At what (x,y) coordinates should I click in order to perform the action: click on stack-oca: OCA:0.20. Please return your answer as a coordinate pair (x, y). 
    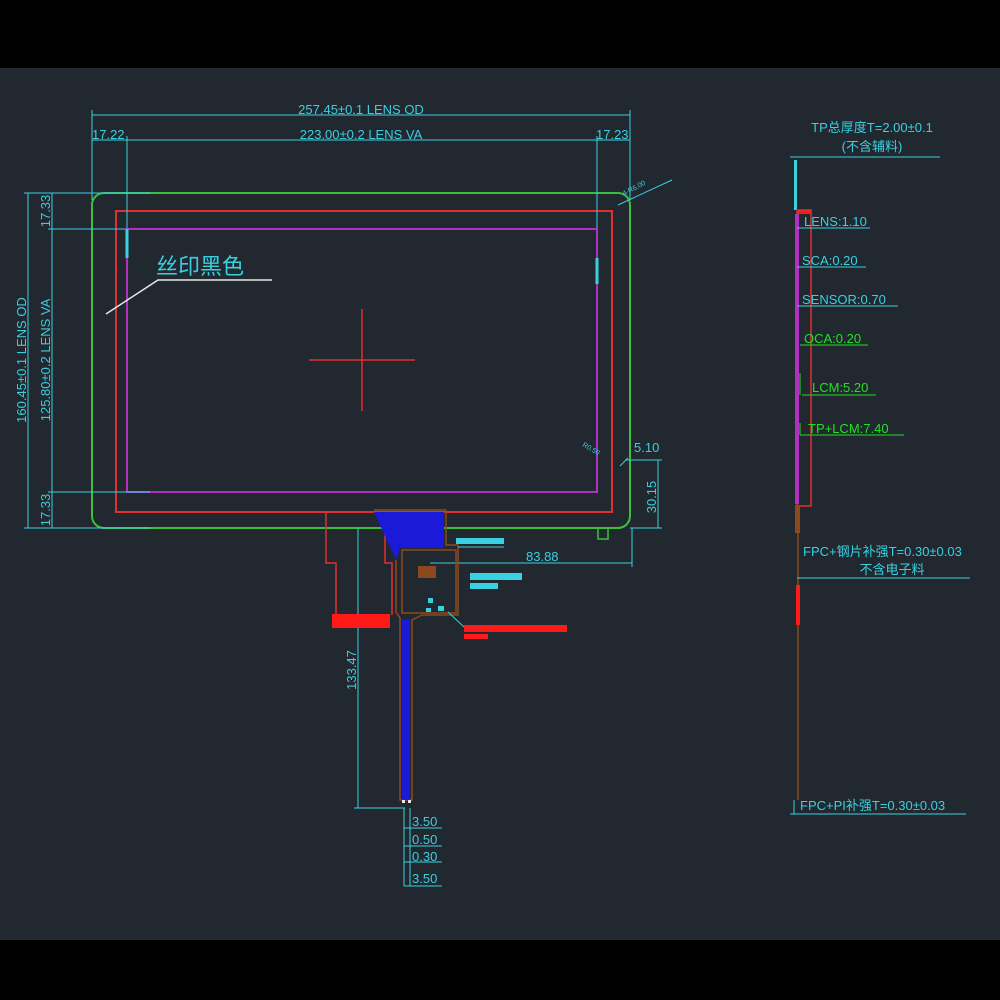
    Looking at the image, I should click on (832, 338).